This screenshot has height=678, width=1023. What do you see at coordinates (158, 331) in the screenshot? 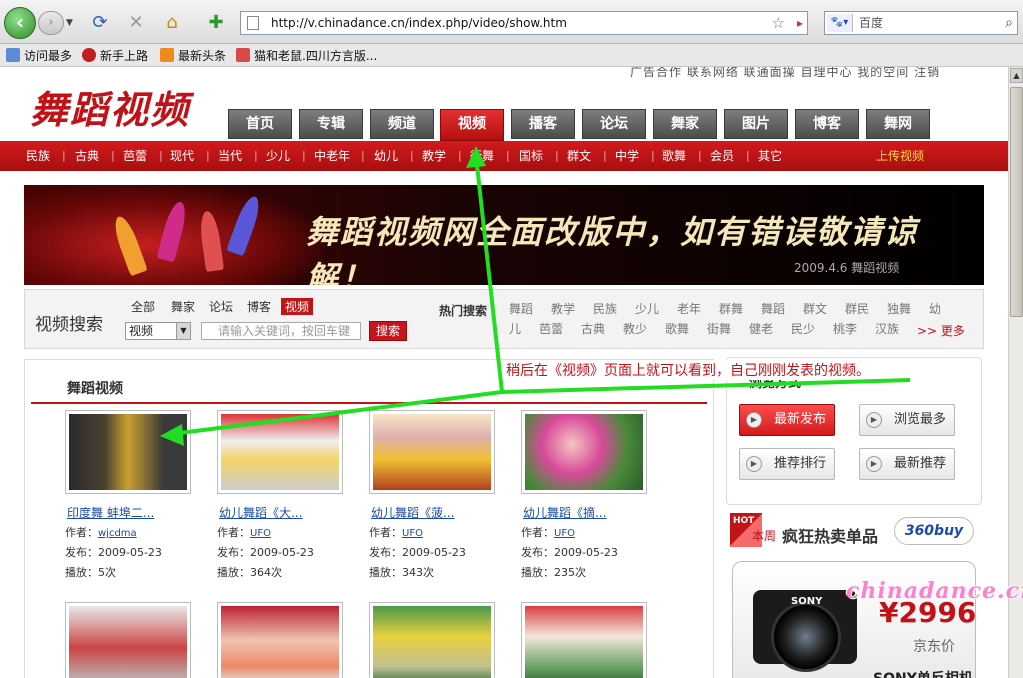
I see `search-type-select: 视频 ▼` at bounding box center [158, 331].